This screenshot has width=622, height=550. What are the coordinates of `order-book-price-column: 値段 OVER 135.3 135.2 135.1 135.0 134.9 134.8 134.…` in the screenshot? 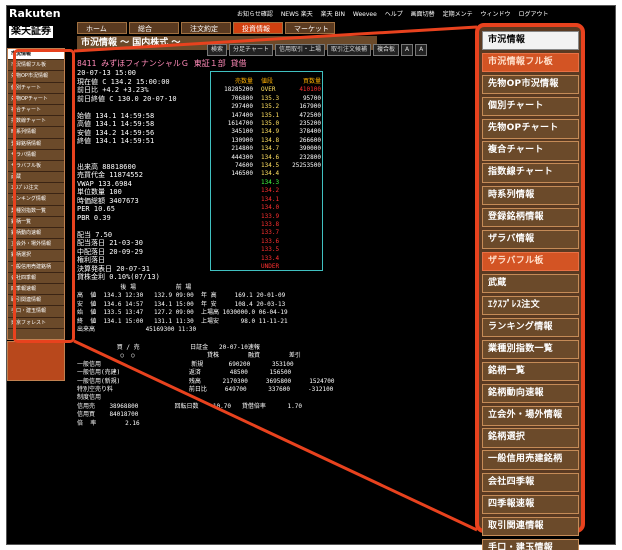 It's located at (270, 174).